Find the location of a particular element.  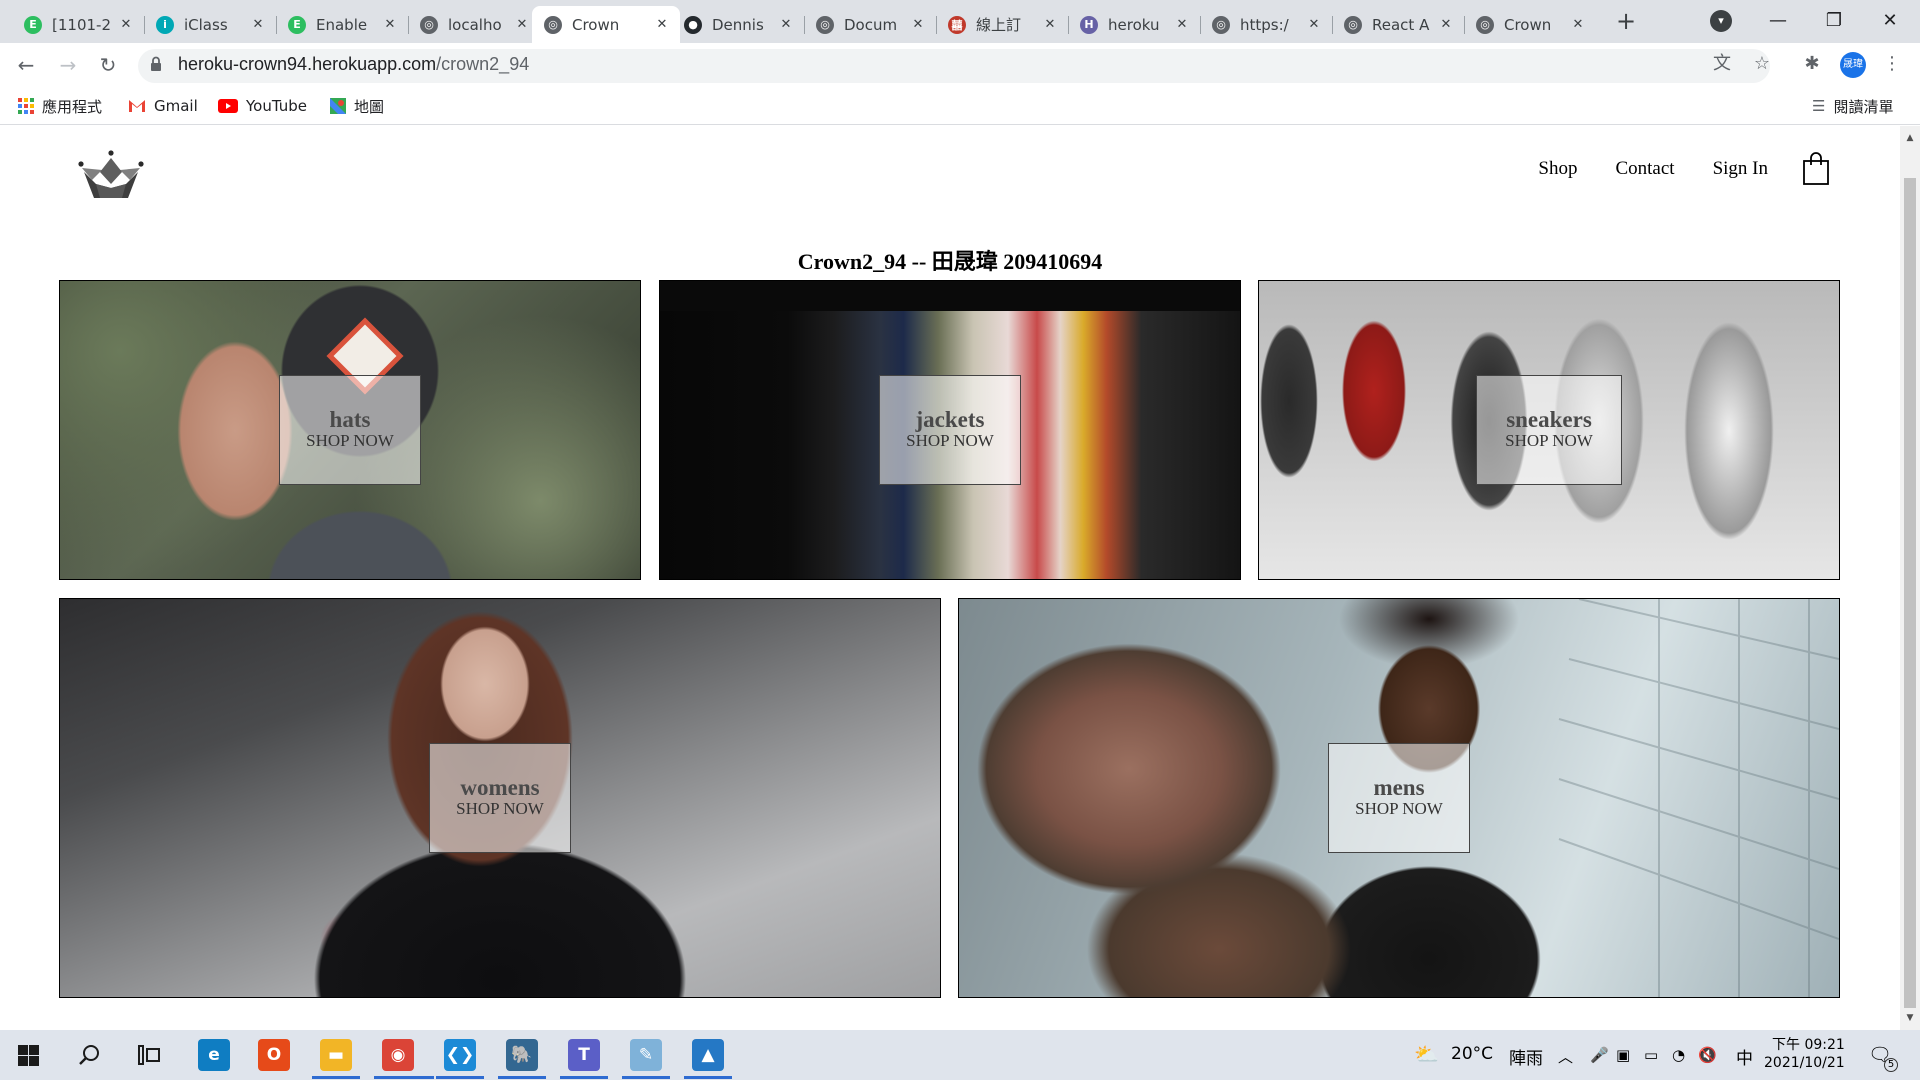

shopping-bag-icon is located at coordinates (1816, 169).